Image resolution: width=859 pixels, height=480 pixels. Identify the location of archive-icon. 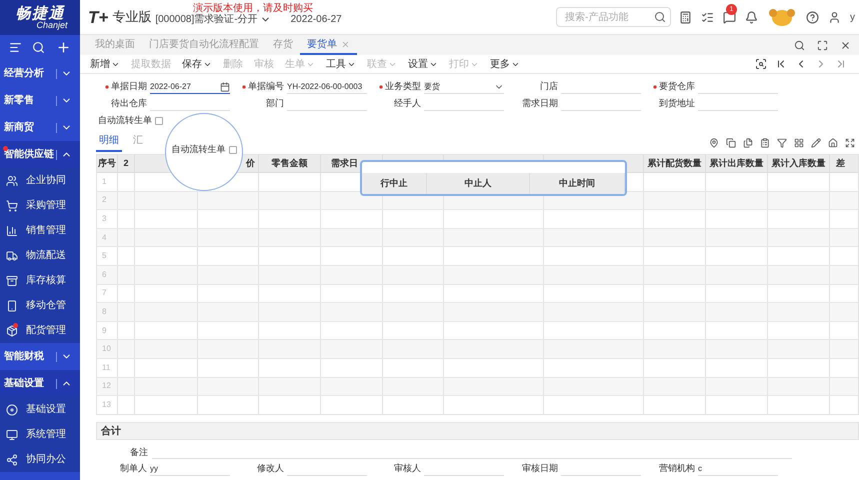
(12, 280).